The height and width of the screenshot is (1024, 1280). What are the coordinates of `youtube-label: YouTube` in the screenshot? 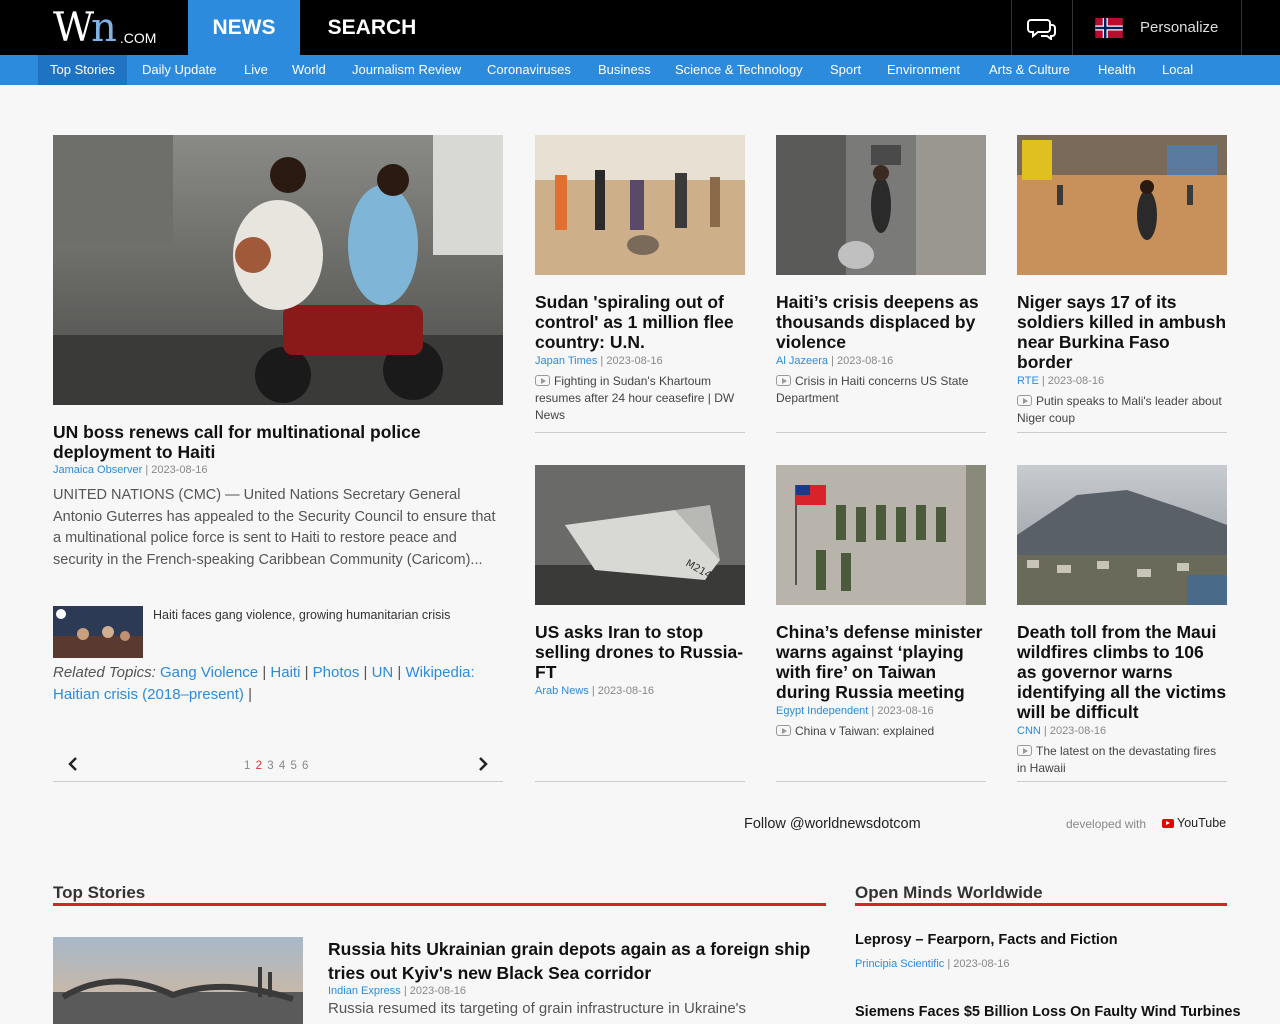 It's located at (1202, 823).